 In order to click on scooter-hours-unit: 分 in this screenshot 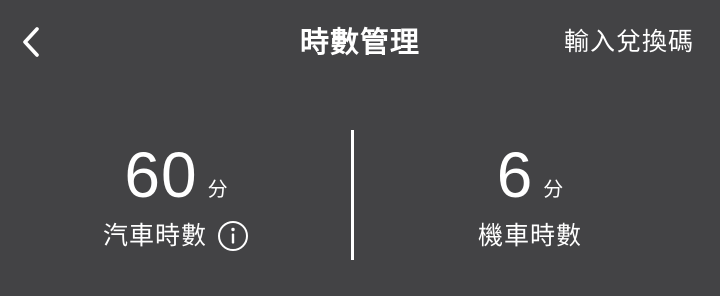, I will do `click(553, 189)`.